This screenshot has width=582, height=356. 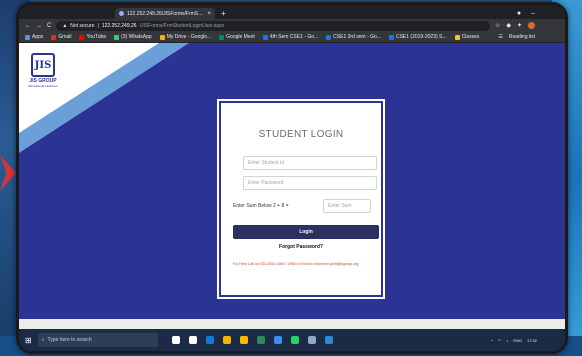 I want to click on bookmark-label: Classes, so click(x=470, y=37).